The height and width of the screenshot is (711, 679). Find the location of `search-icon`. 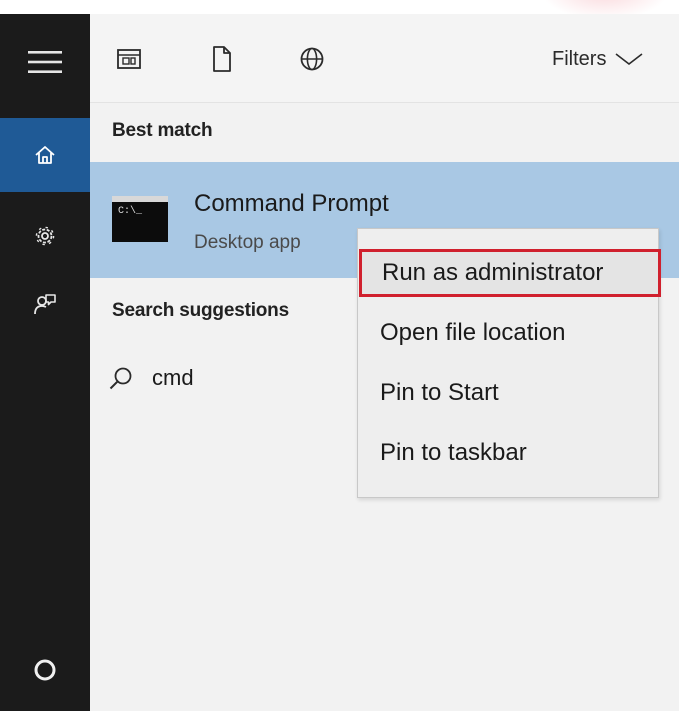

search-icon is located at coordinates (120, 378).